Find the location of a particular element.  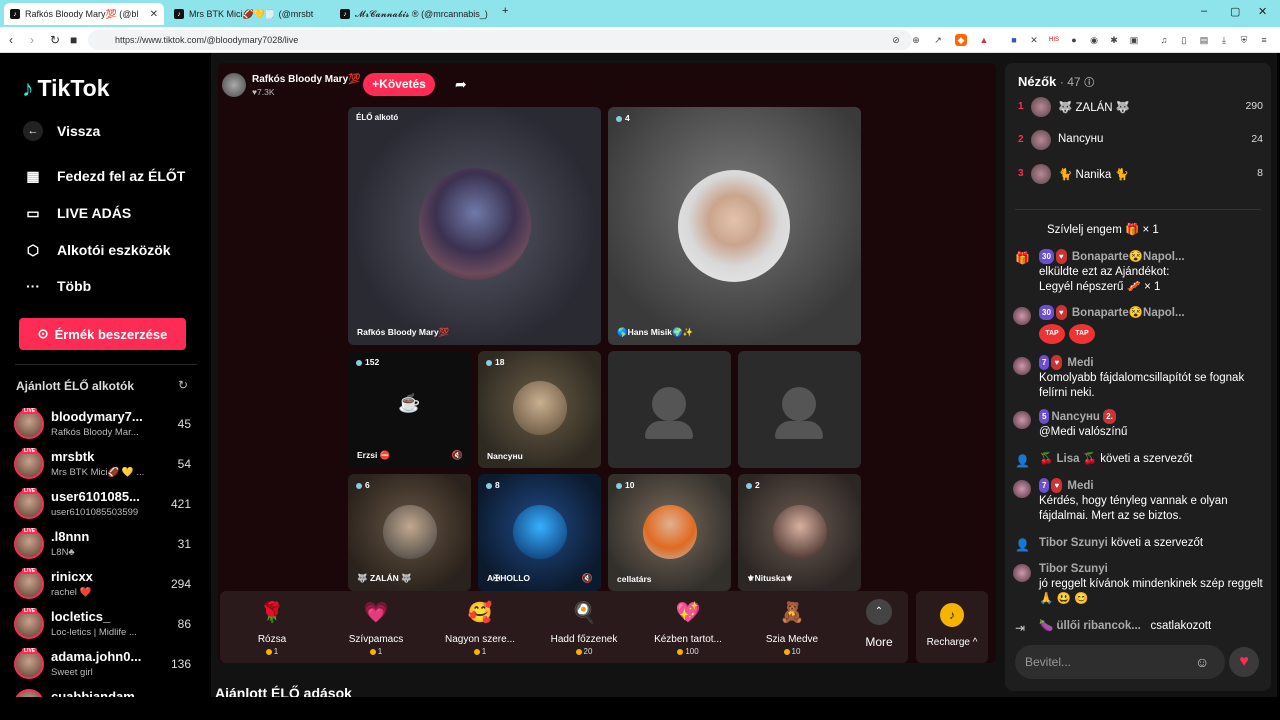

menu-icon: ≡ is located at coordinates (1264, 40).